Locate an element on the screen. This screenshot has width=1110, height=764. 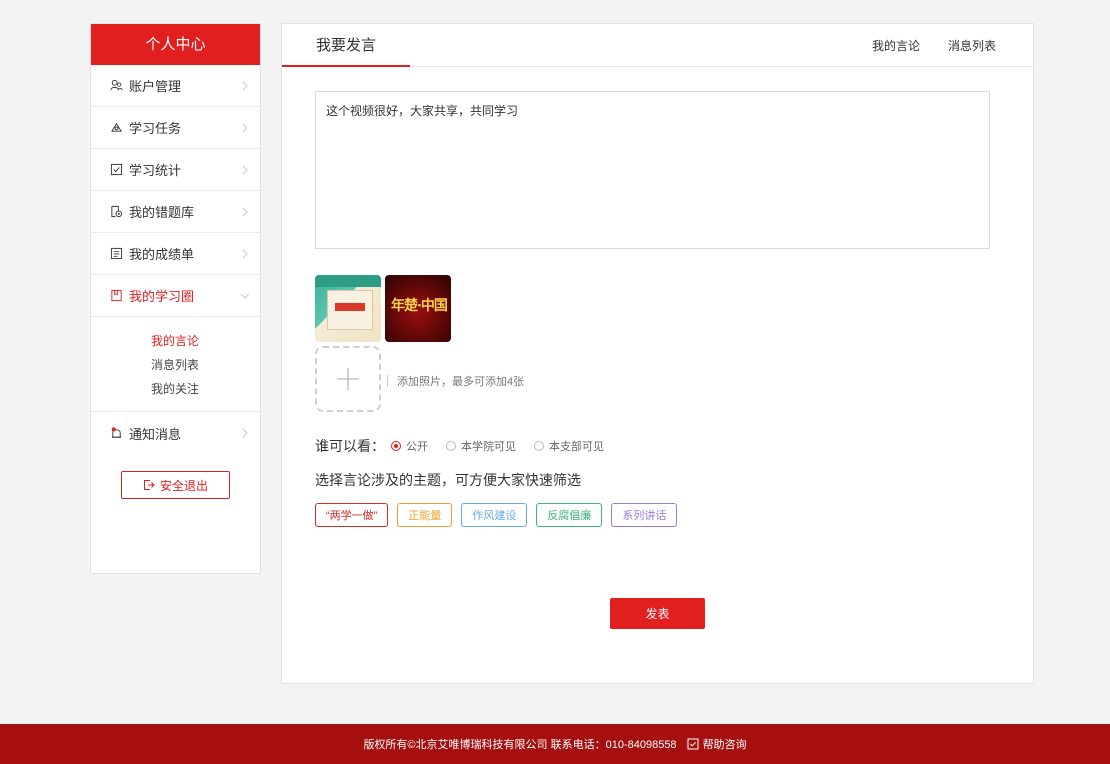
sidebar-item-stats: 学习统计 is located at coordinates (175, 170).